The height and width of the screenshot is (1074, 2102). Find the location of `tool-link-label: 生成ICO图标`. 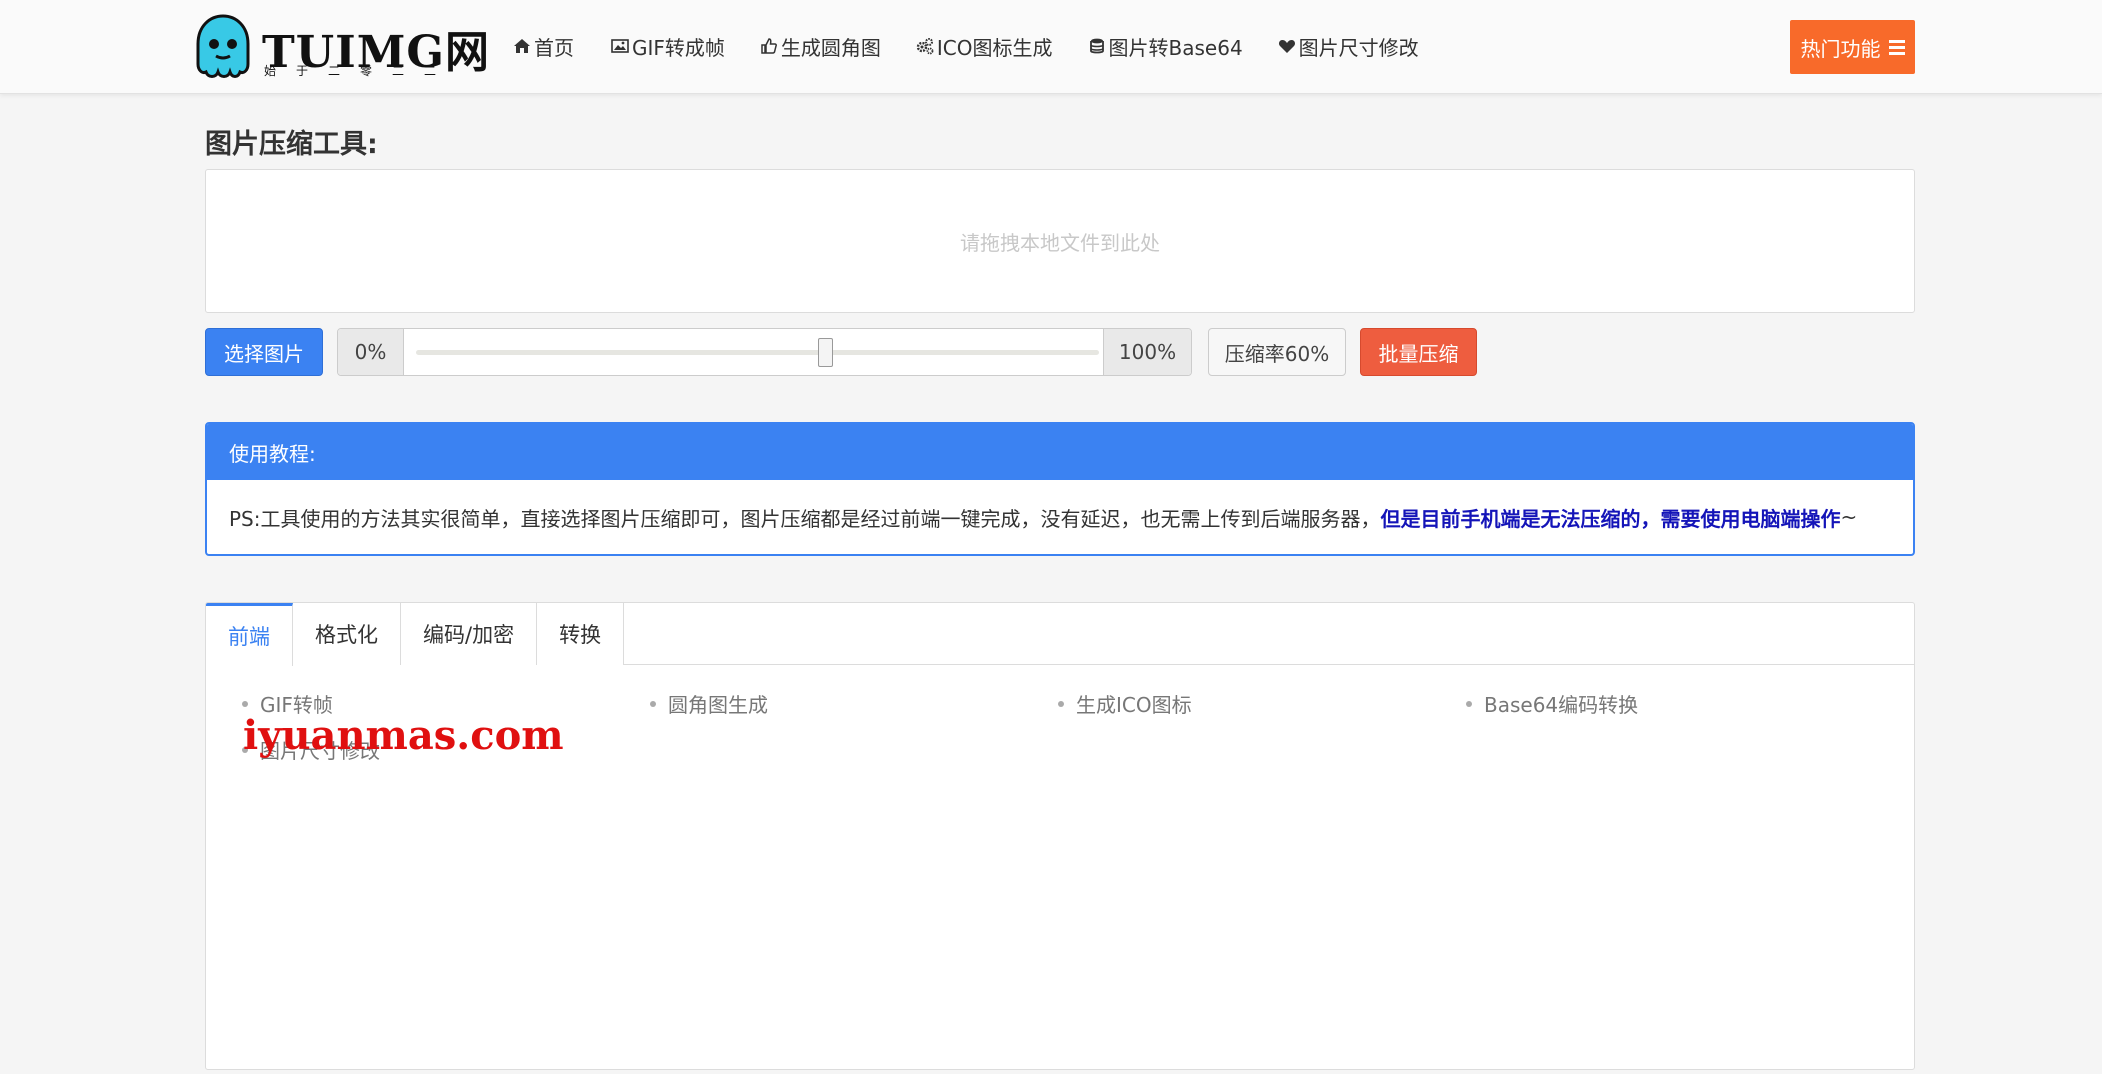

tool-link-label: 生成ICO图标 is located at coordinates (1134, 705).